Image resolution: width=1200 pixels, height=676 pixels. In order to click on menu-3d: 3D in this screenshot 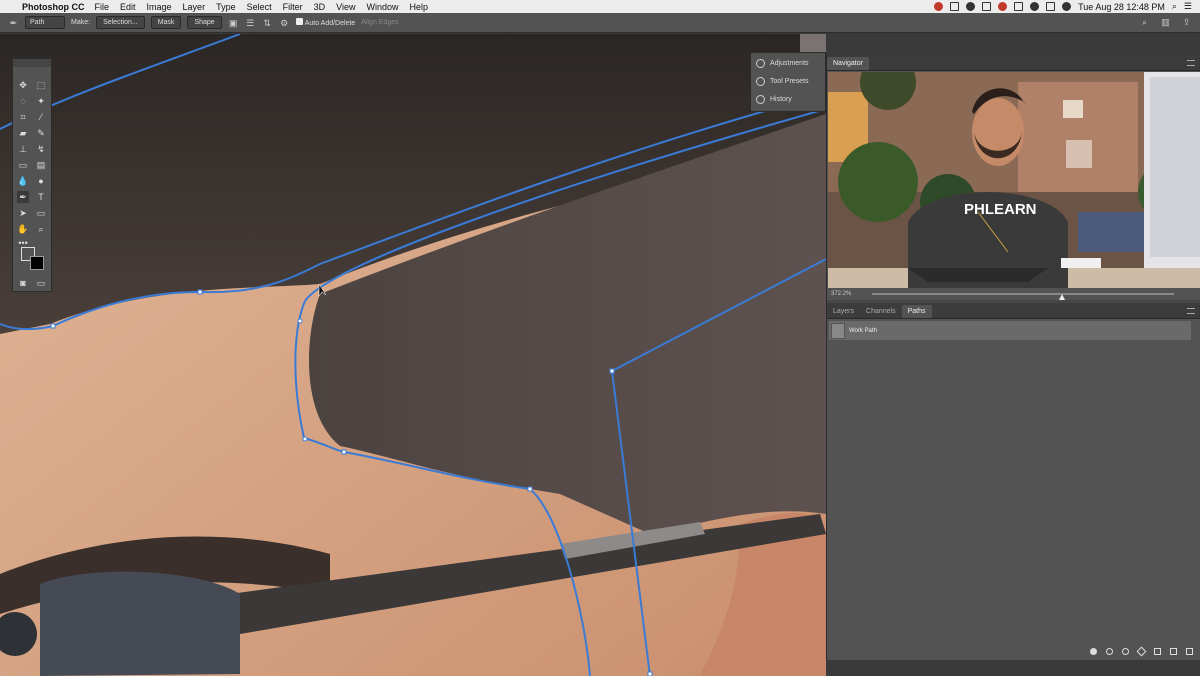, I will do `click(320, 7)`.